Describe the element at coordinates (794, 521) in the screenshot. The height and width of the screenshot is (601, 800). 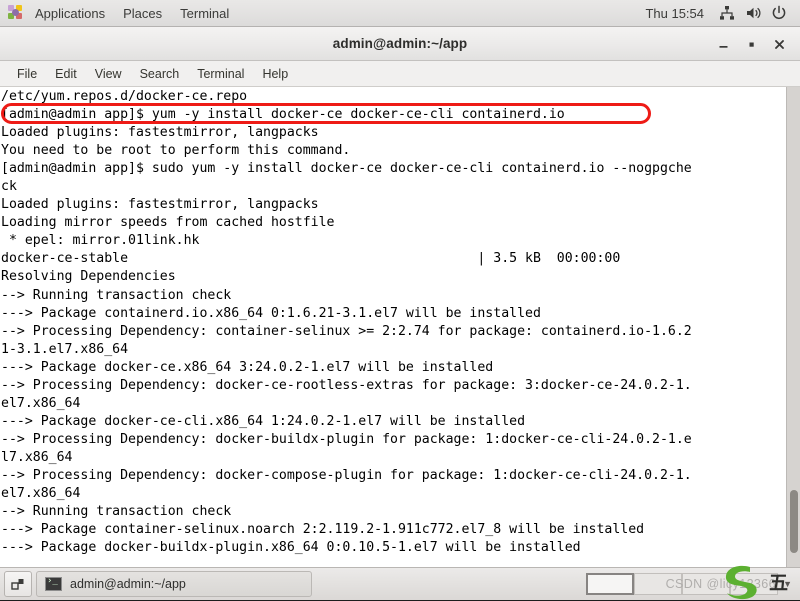
I see `scrollbar-thumb` at that location.